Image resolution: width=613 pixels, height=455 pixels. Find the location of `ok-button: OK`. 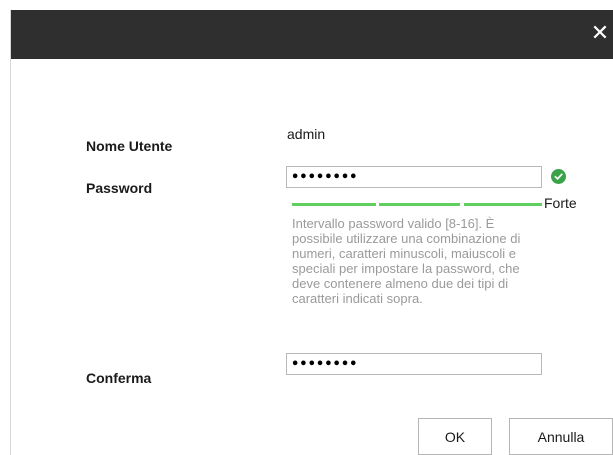

ok-button: OK is located at coordinates (455, 436).